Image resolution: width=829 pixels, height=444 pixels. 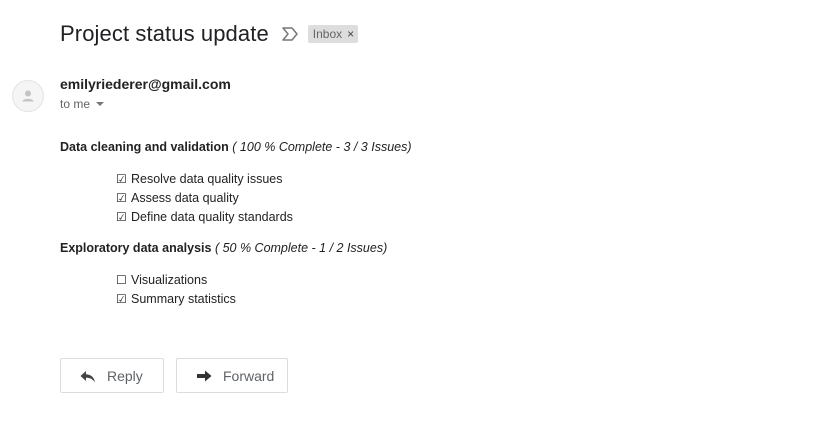 I want to click on message-actions: Reply Forward, so click(x=180, y=375).